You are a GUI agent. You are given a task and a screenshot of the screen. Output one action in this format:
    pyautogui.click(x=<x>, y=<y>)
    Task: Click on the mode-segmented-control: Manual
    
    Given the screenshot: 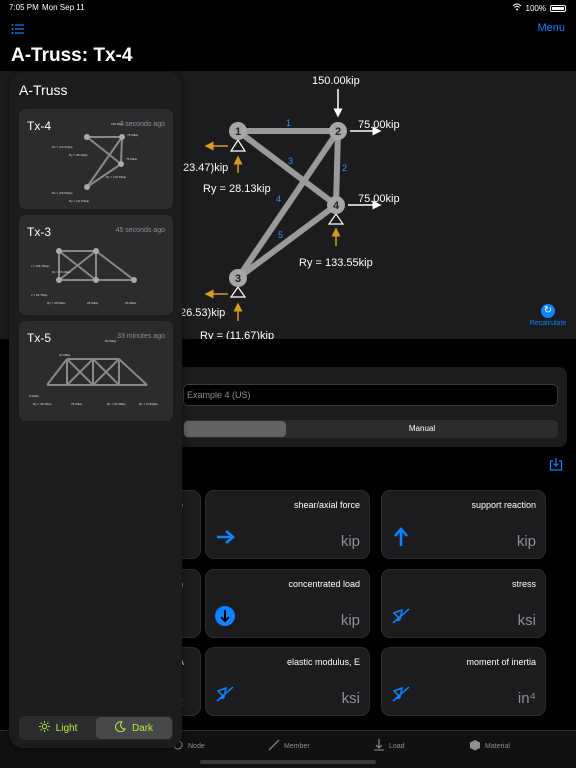 What is the action you would take?
    pyautogui.click(x=370, y=429)
    